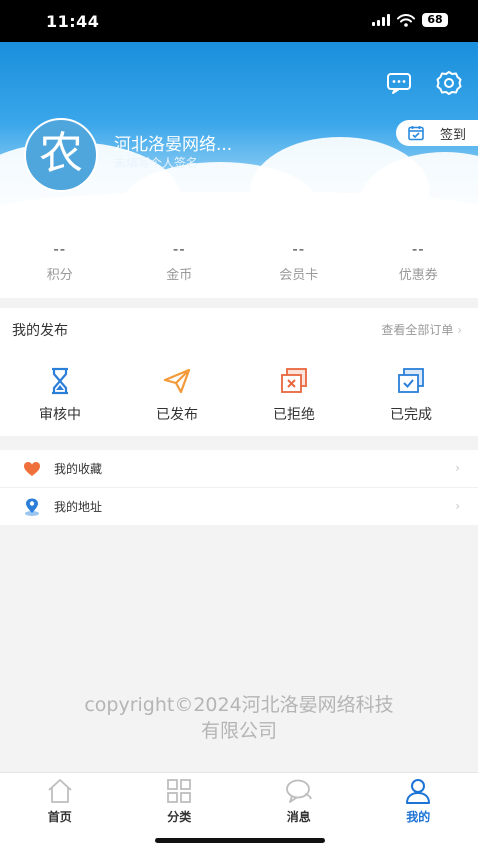  I want to click on menu-item-favorites: 我的收藏 ›, so click(239, 468).